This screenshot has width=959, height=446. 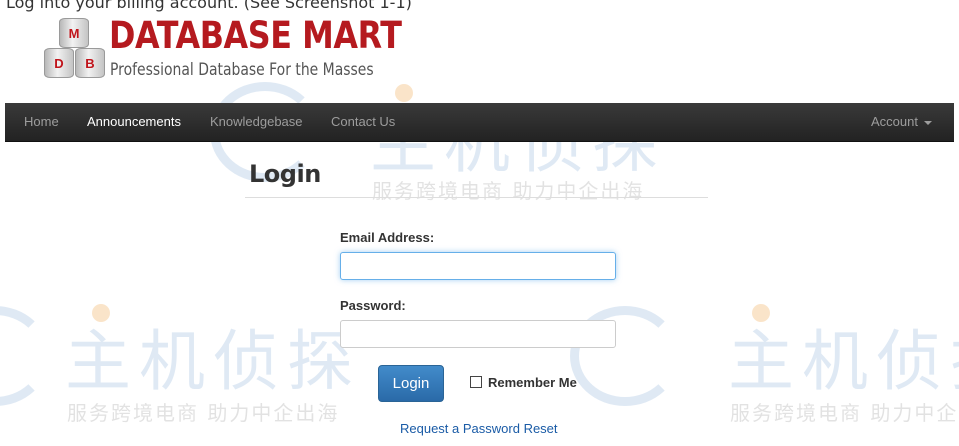 What do you see at coordinates (363, 121) in the screenshot?
I see `nav-contact-us: Contact Us` at bounding box center [363, 121].